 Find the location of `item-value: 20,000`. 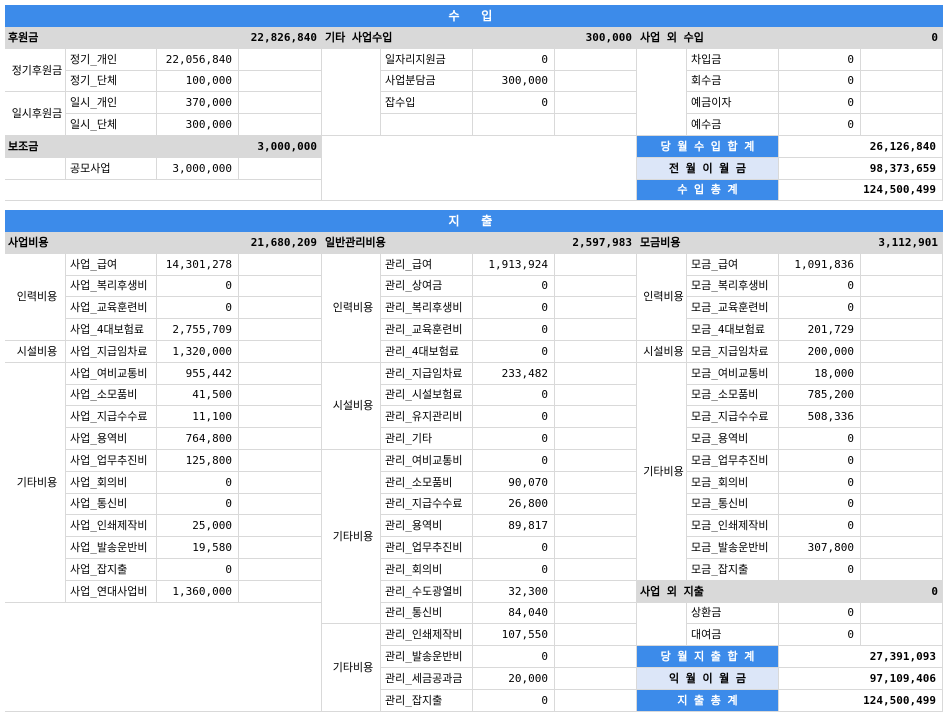

item-value: 20,000 is located at coordinates (514, 679).